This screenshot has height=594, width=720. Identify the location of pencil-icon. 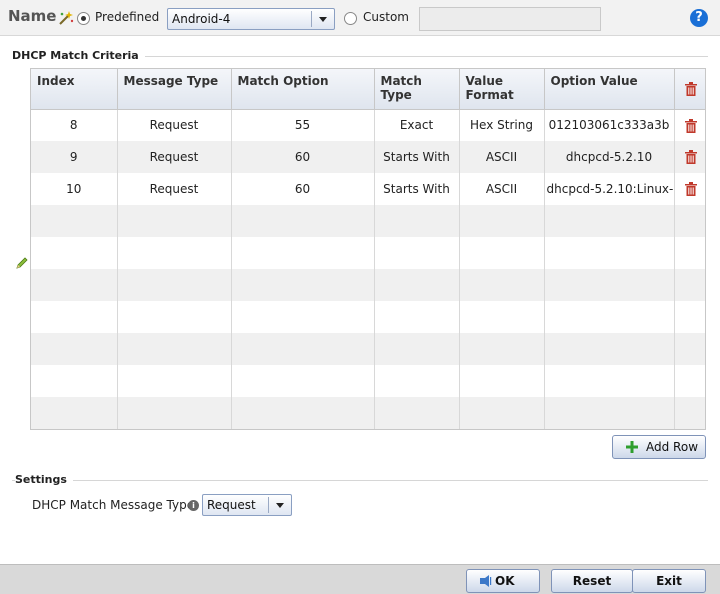
(22, 263).